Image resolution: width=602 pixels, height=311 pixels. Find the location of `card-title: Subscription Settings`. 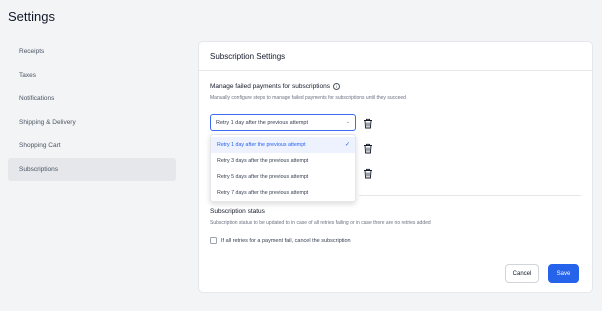

card-title: Subscription Settings is located at coordinates (395, 56).